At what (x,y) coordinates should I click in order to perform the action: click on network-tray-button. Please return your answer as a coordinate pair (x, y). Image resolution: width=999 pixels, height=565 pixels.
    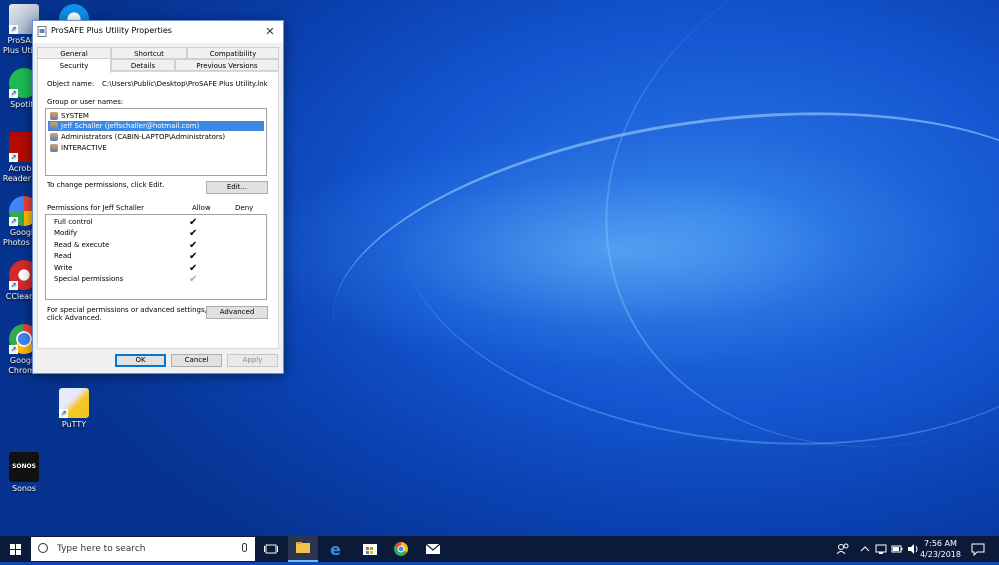
    Looking at the image, I should click on (881, 549).